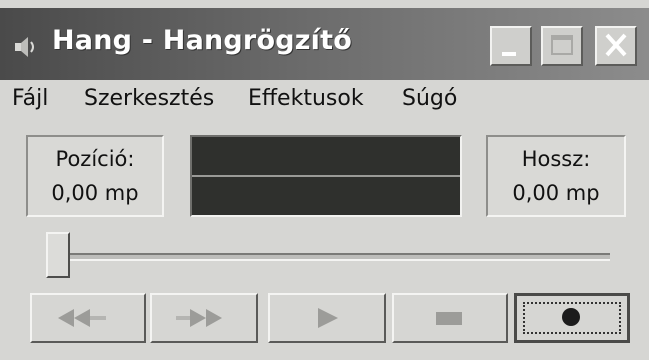 Image resolution: width=649 pixels, height=360 pixels. Describe the element at coordinates (202, 40) in the screenshot. I see `window-title: Hang - Hangrögzítő` at that location.